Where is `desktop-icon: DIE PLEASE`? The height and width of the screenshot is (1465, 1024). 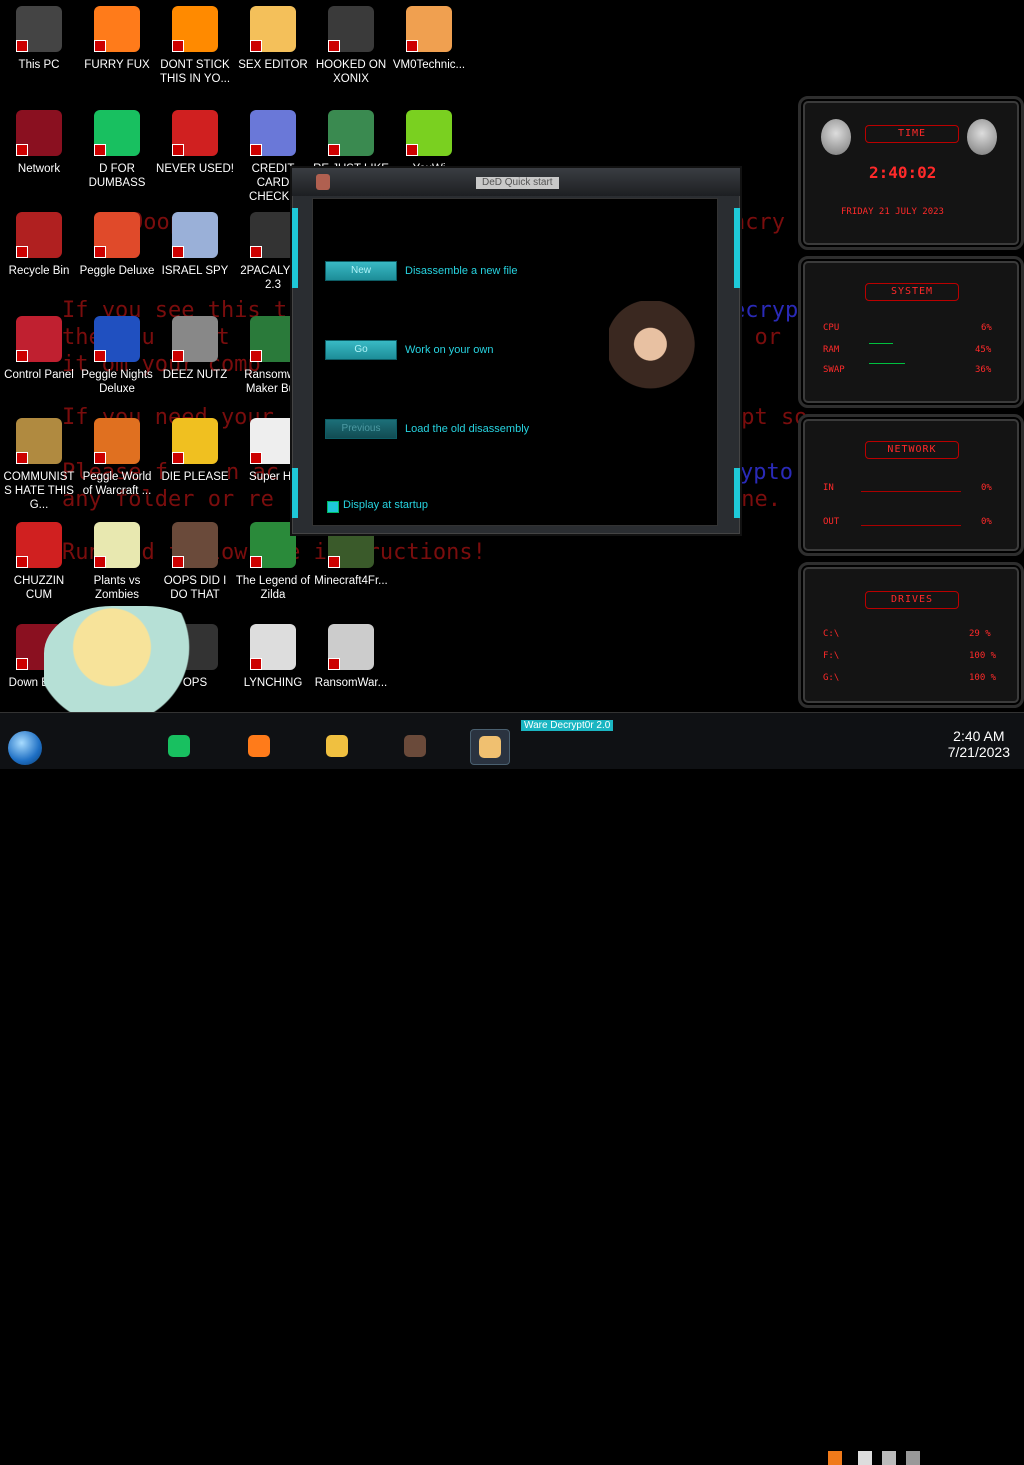 desktop-icon: DIE PLEASE is located at coordinates (195, 451).